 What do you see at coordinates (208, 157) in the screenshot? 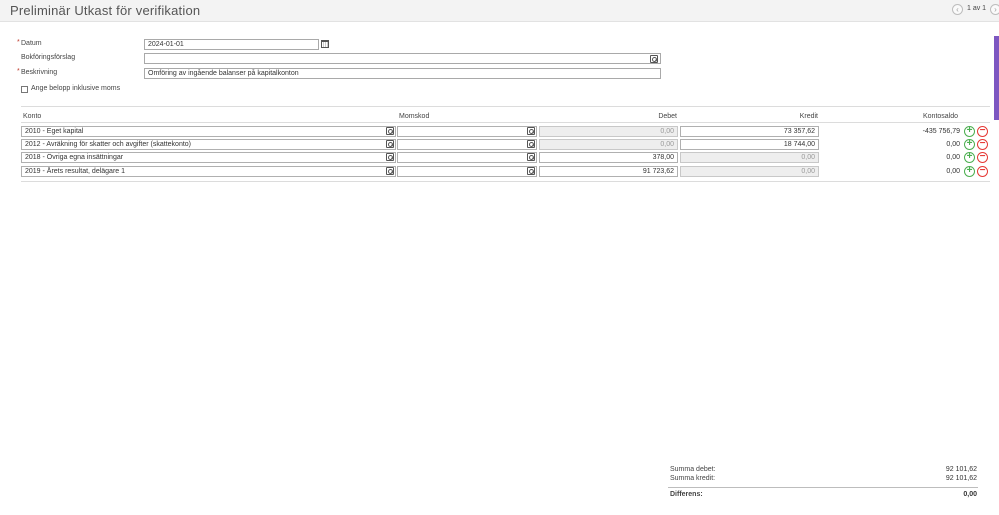
I see `row-3-konto-input: 2018 - Övriga egna insättningar` at bounding box center [208, 157].